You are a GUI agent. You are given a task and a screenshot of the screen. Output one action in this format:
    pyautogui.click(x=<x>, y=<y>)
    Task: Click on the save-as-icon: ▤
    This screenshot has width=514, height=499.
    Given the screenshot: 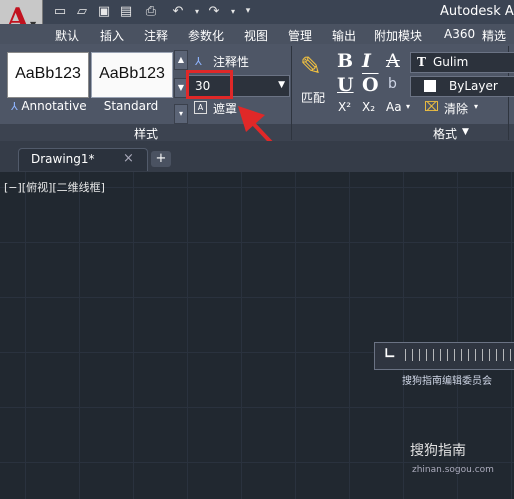 What is the action you would take?
    pyautogui.click(x=126, y=11)
    